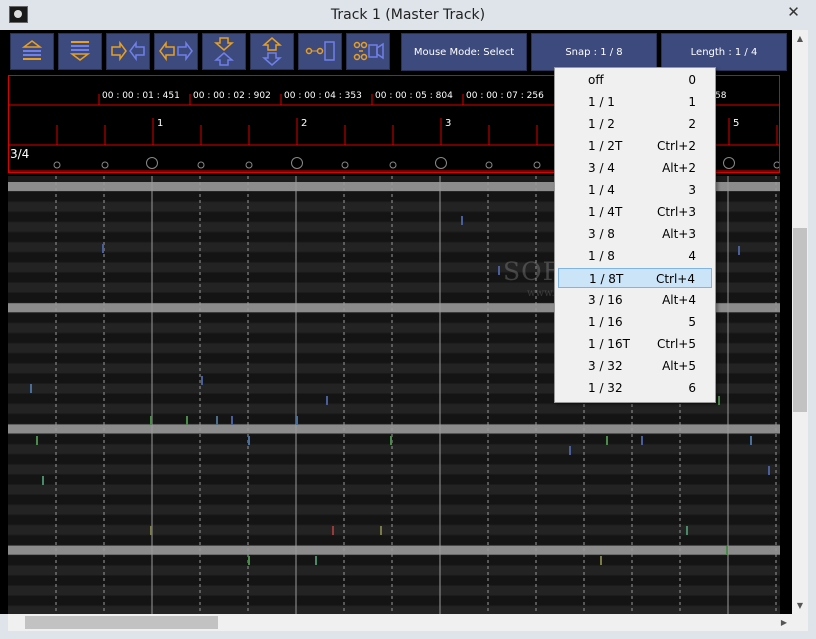  I want to click on snap-menu-item-label: 1 / 16, so click(605, 322).